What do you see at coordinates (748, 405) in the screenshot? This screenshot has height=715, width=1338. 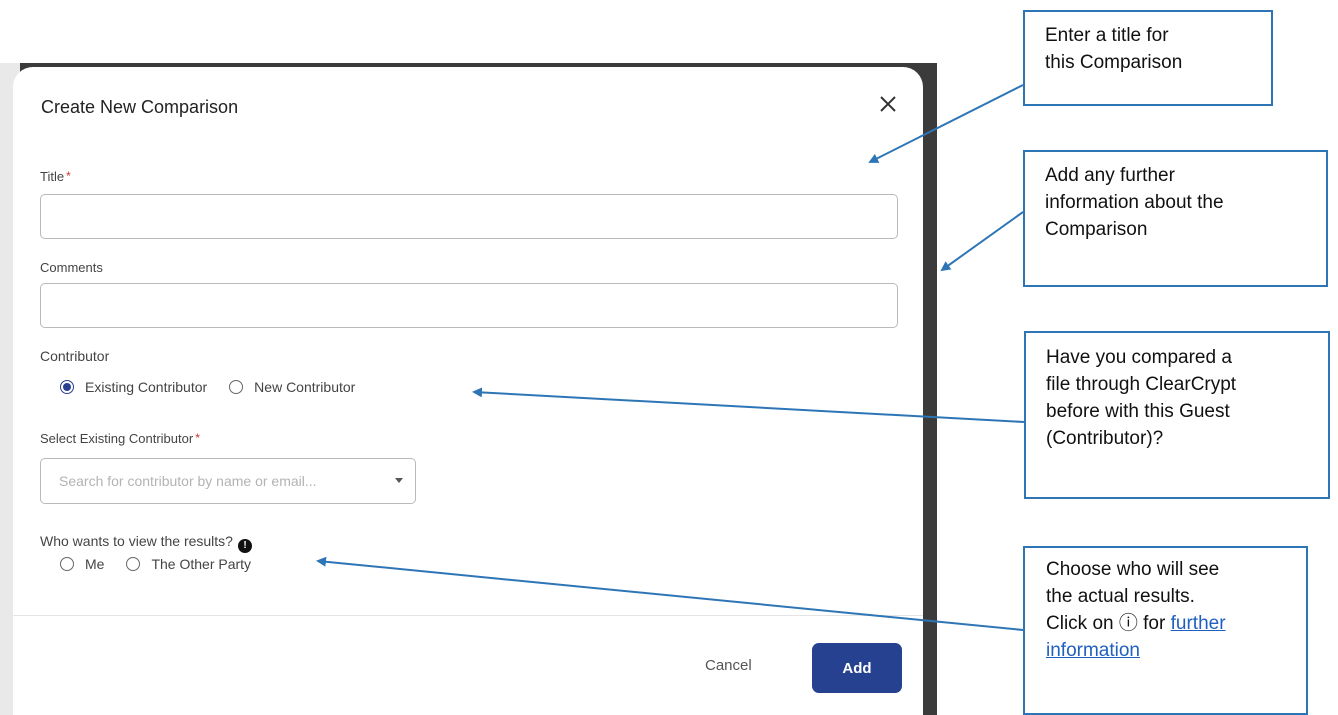 I see `arrow-contributor` at bounding box center [748, 405].